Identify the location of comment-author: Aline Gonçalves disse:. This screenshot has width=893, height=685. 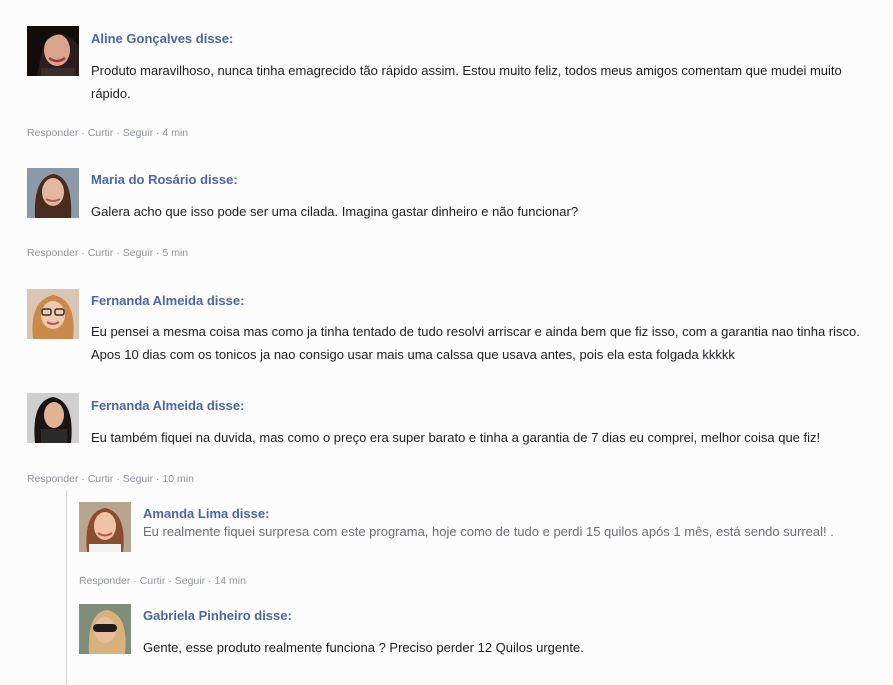
(162, 38).